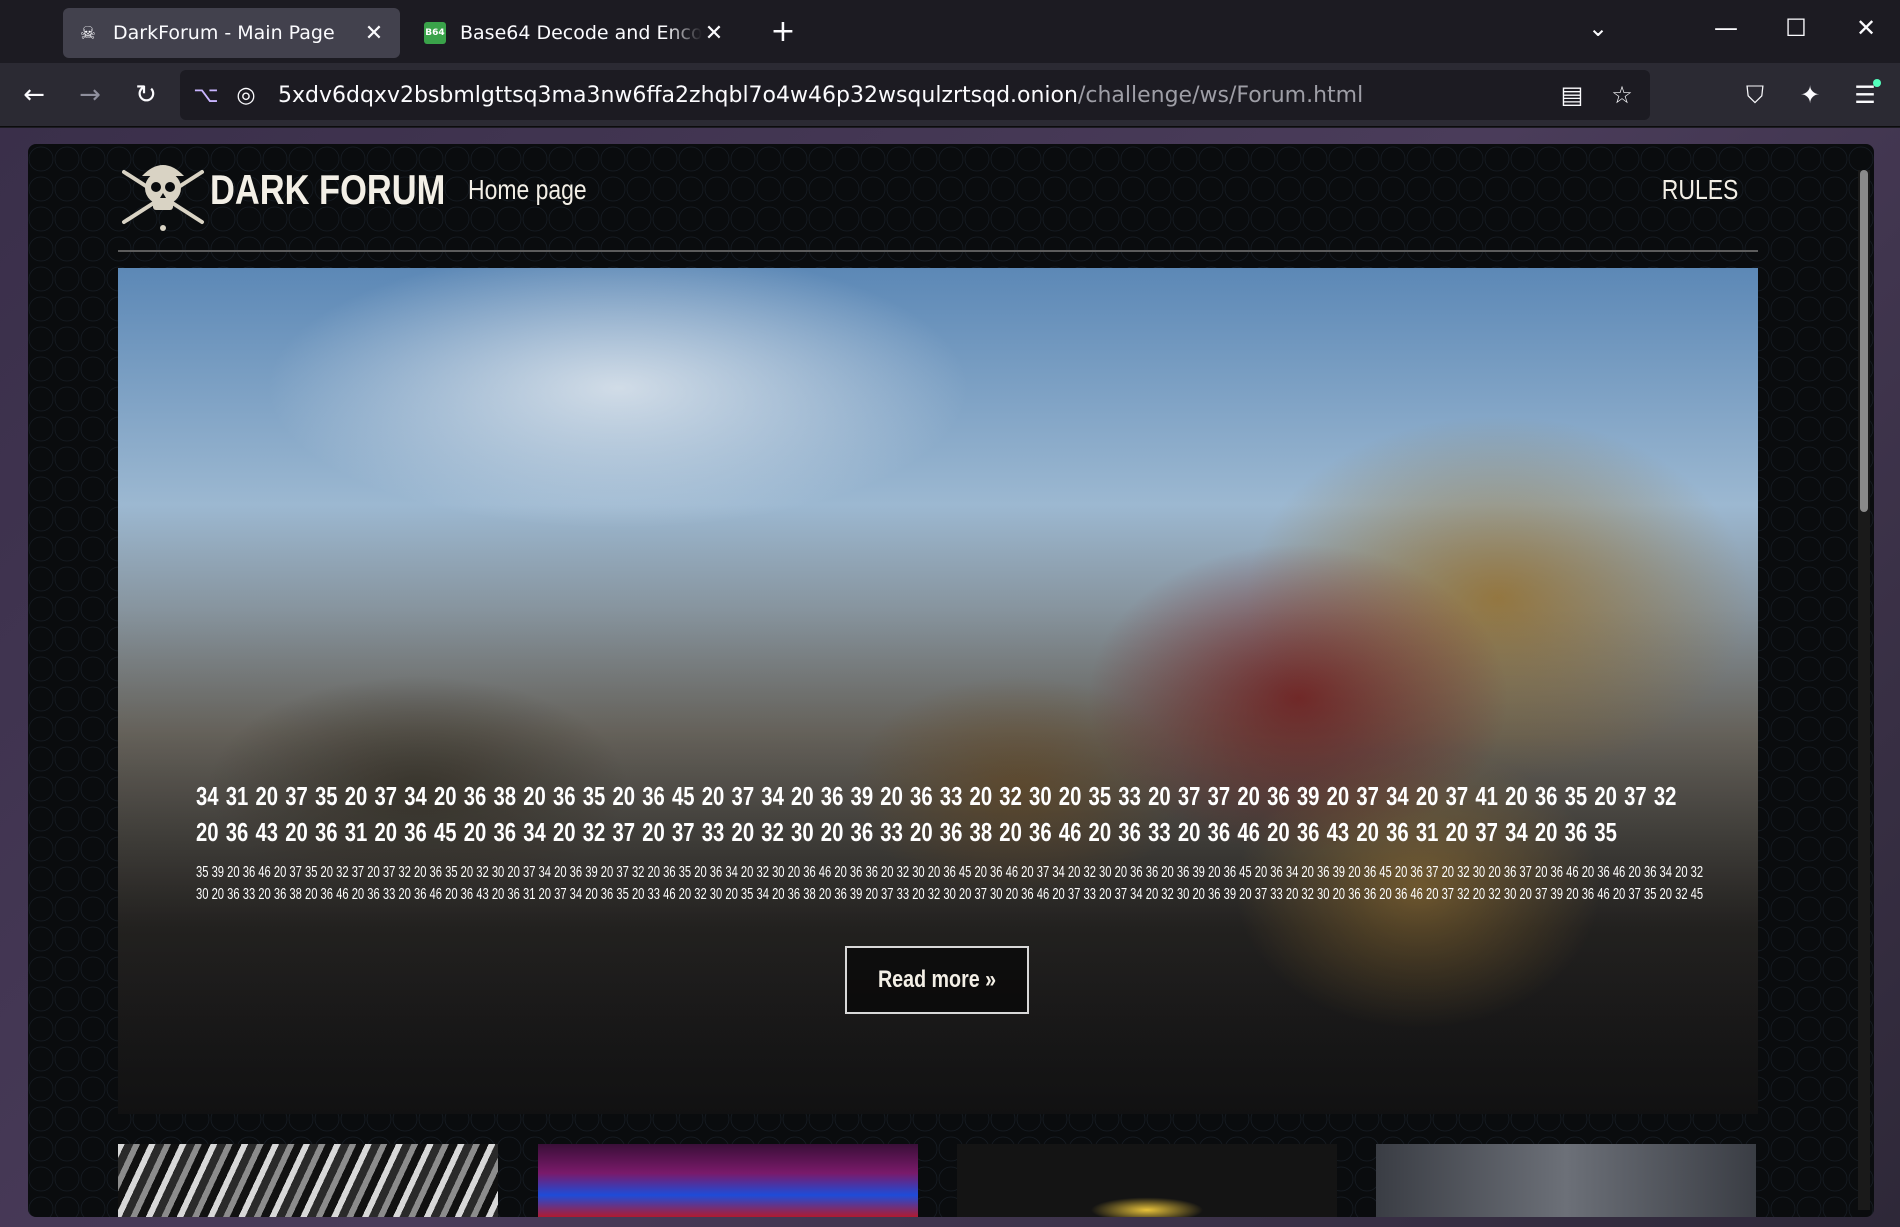 This screenshot has height=1227, width=1900. I want to click on shield-icon: ⛉, so click(1755, 95).